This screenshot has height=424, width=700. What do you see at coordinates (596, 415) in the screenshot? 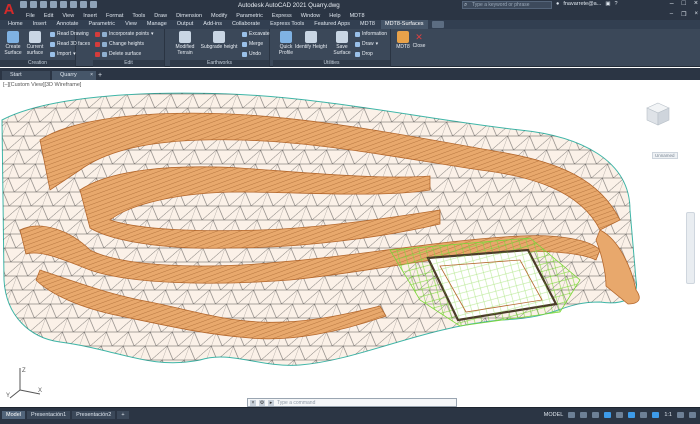
I see `ortho-icon` at bounding box center [596, 415].